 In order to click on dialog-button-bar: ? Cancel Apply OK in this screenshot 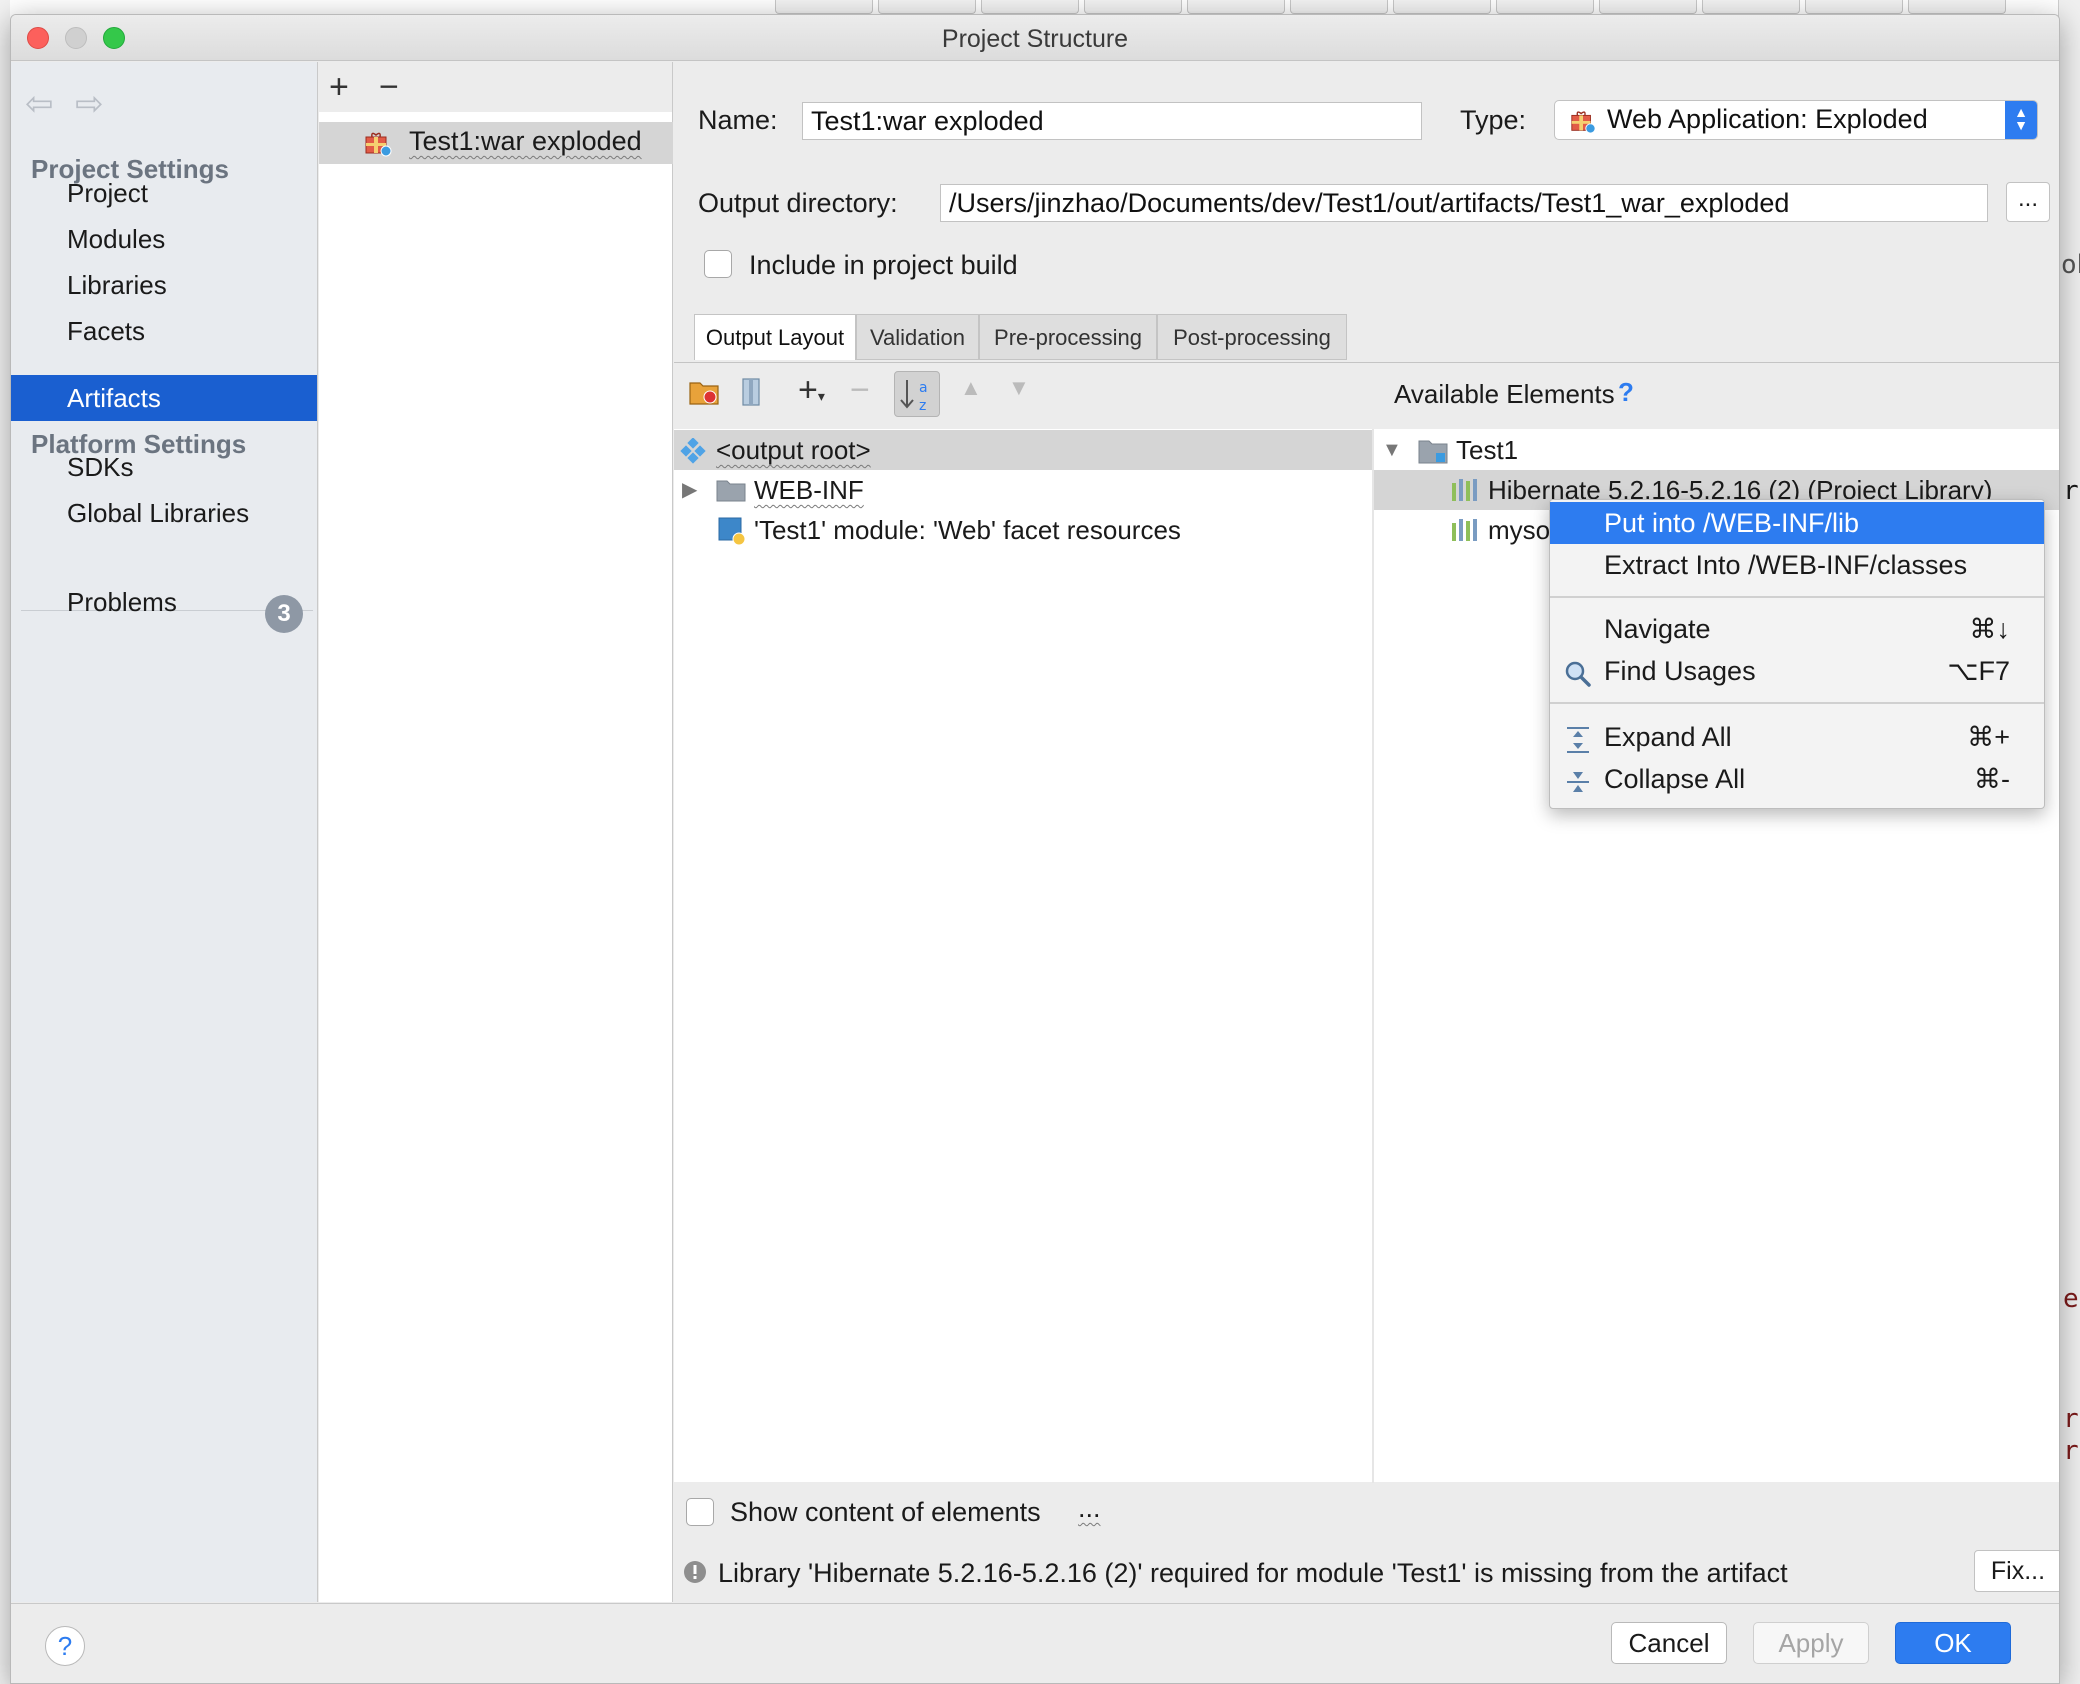, I will do `click(1035, 1643)`.